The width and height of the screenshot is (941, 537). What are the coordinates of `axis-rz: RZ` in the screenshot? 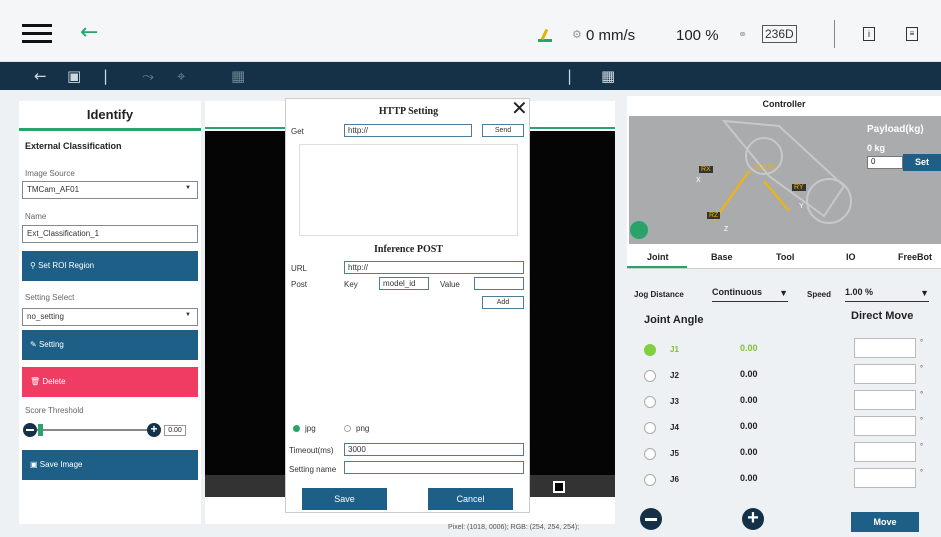 It's located at (714, 215).